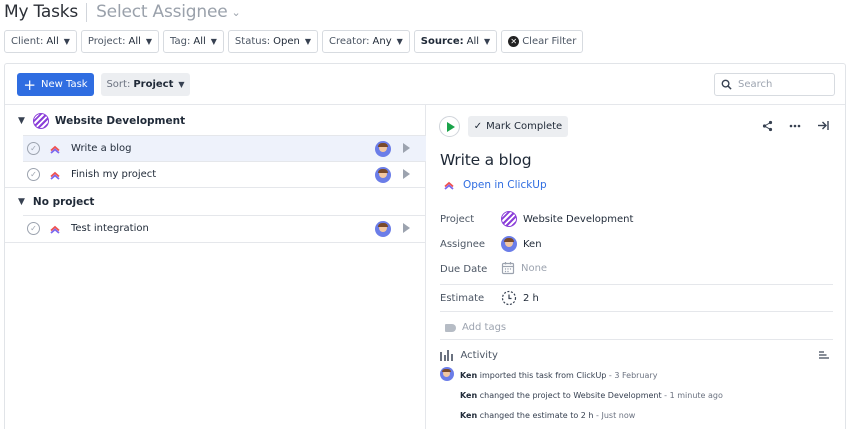 This screenshot has width=850, height=429. Describe the element at coordinates (449, 126) in the screenshot. I see `start-timer-button` at that location.